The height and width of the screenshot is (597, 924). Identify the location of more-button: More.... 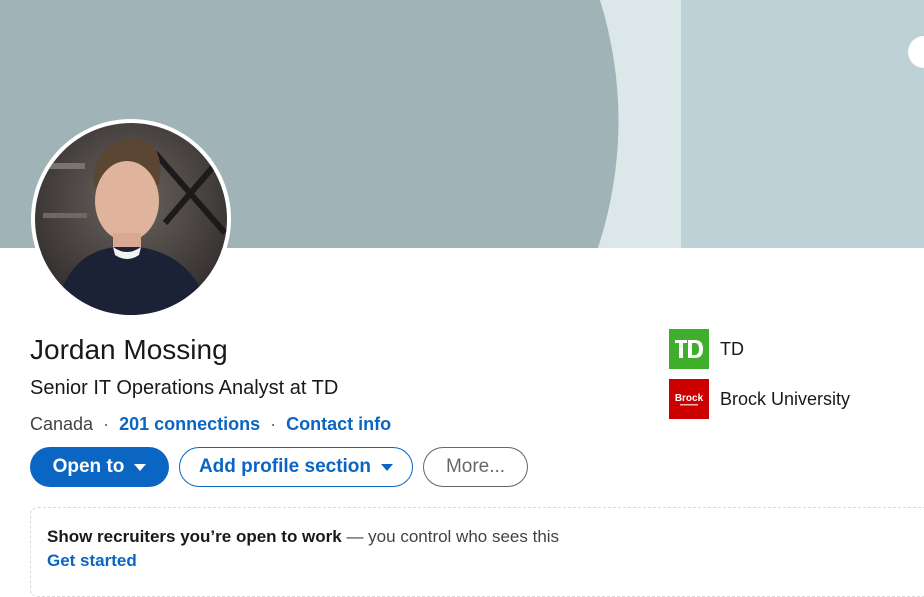
(475, 467).